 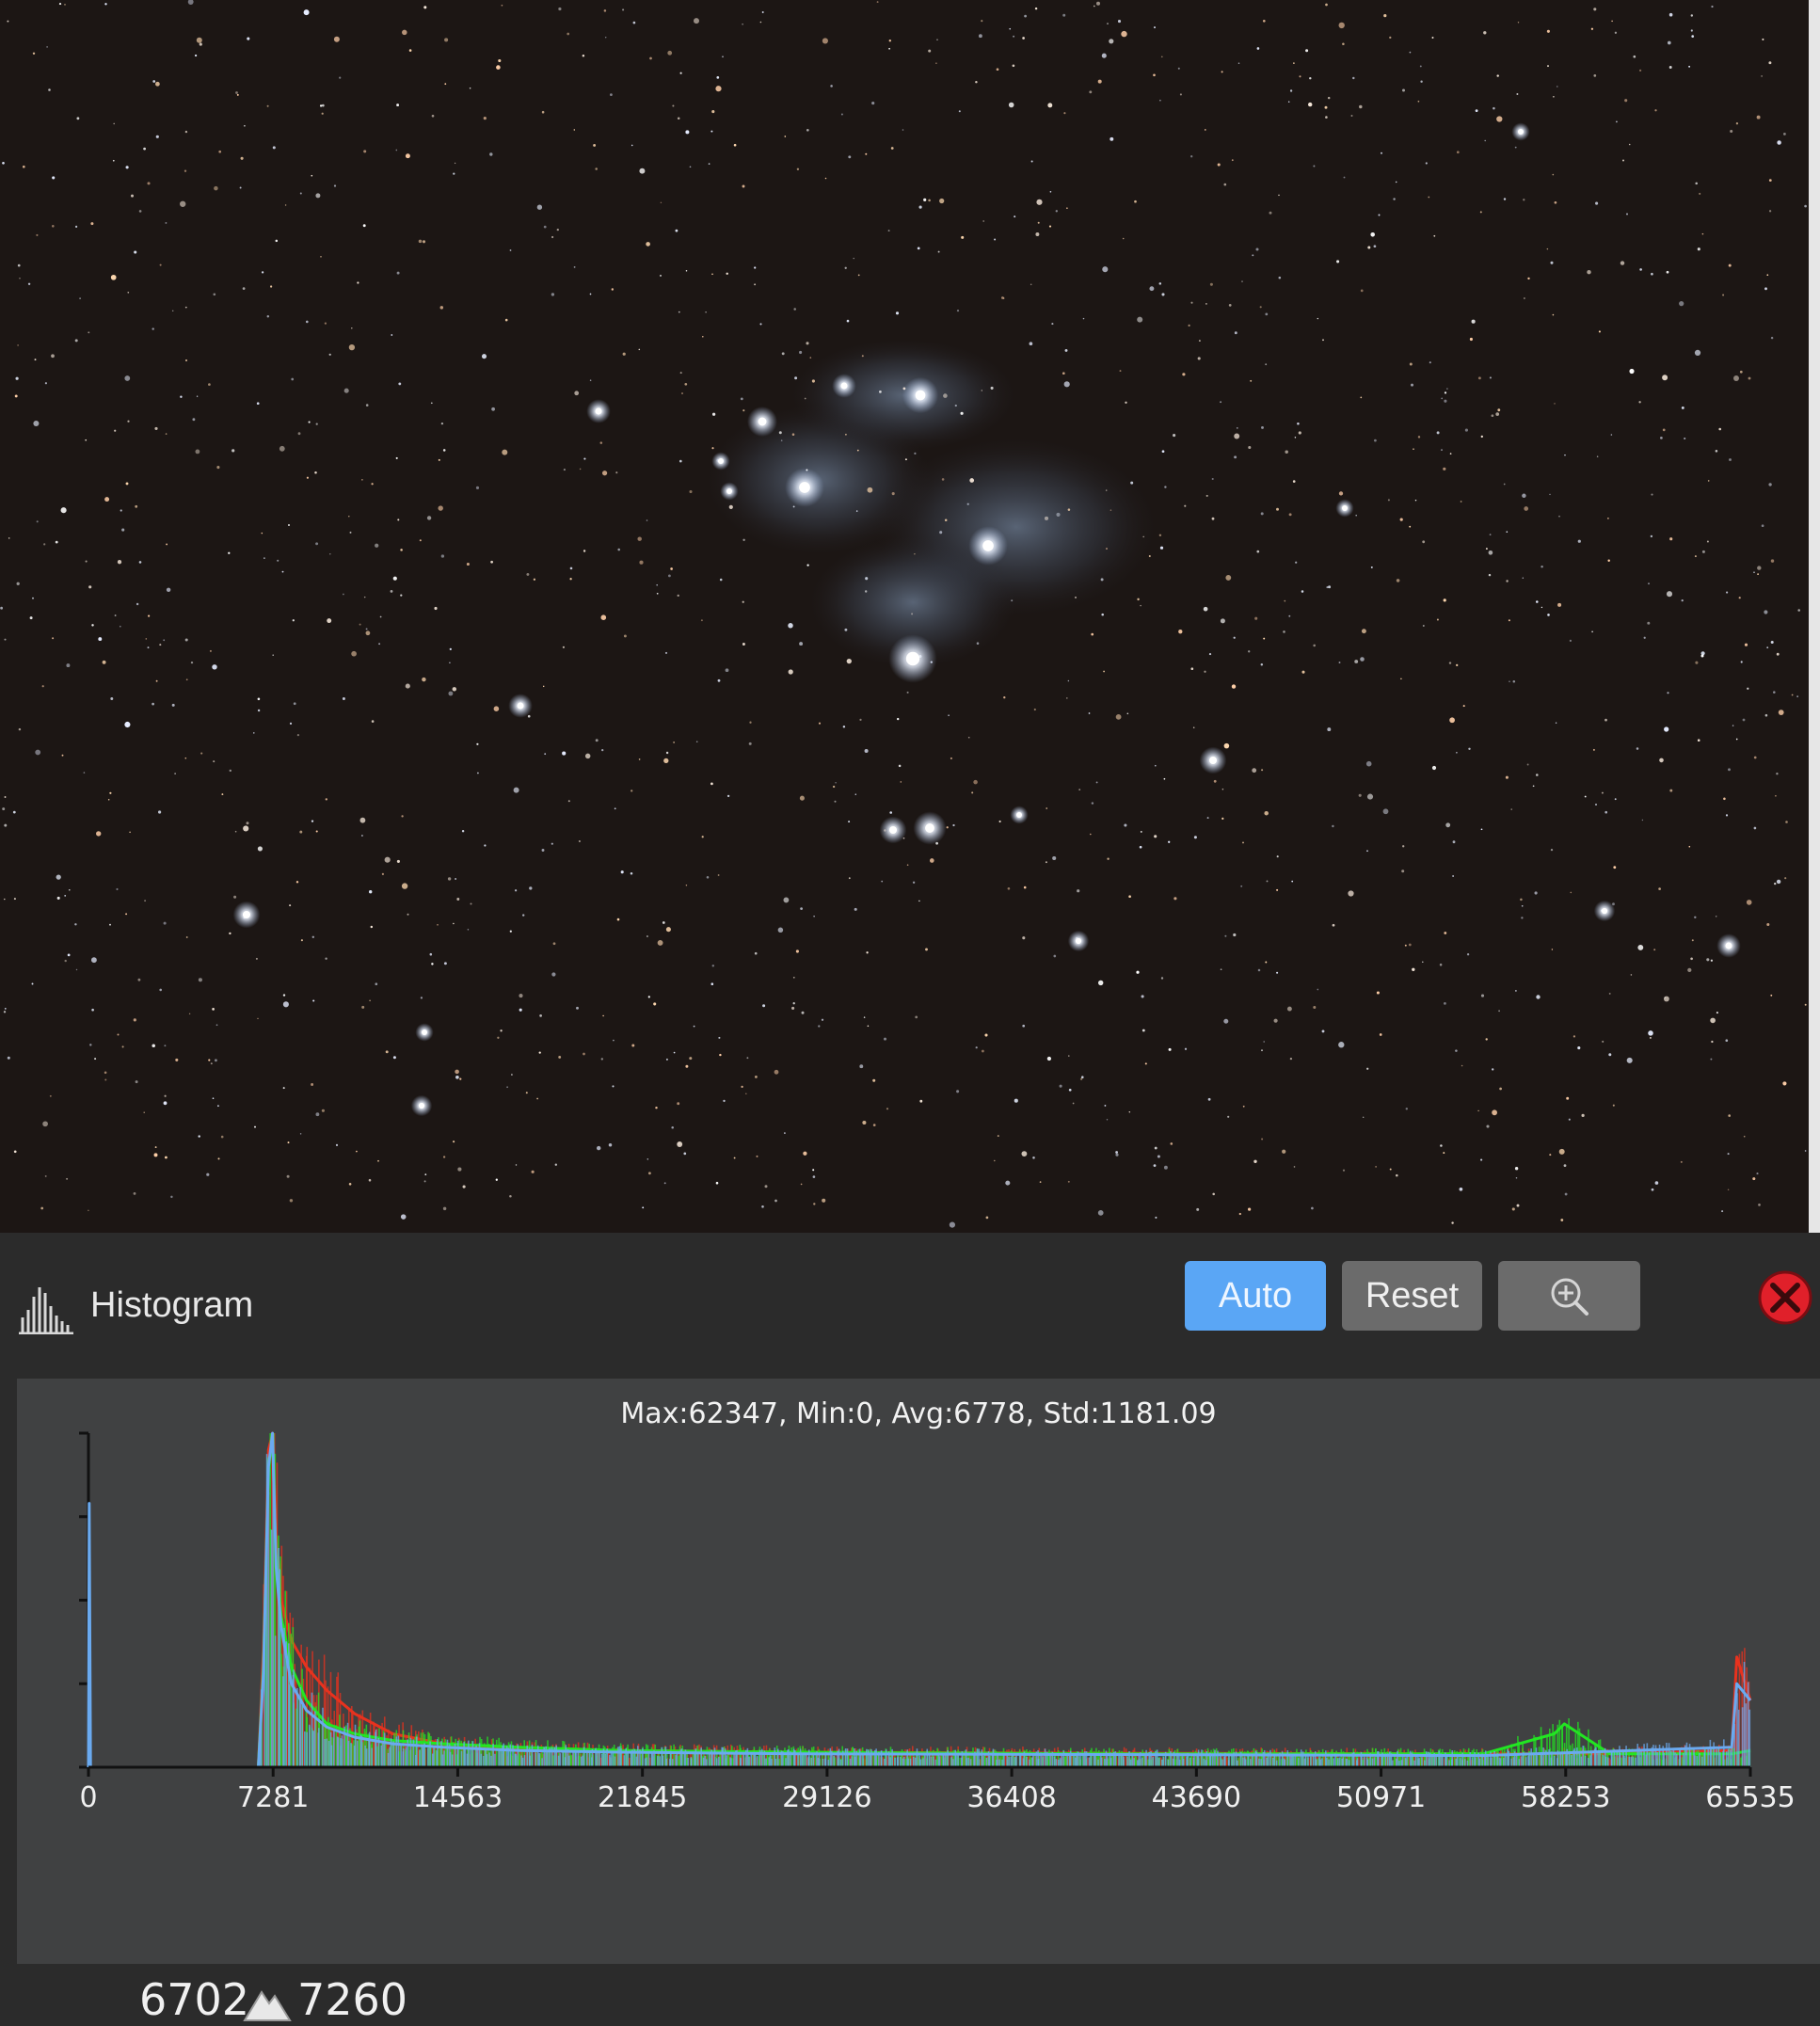 I want to click on reset-button: Reset, so click(x=1412, y=1296).